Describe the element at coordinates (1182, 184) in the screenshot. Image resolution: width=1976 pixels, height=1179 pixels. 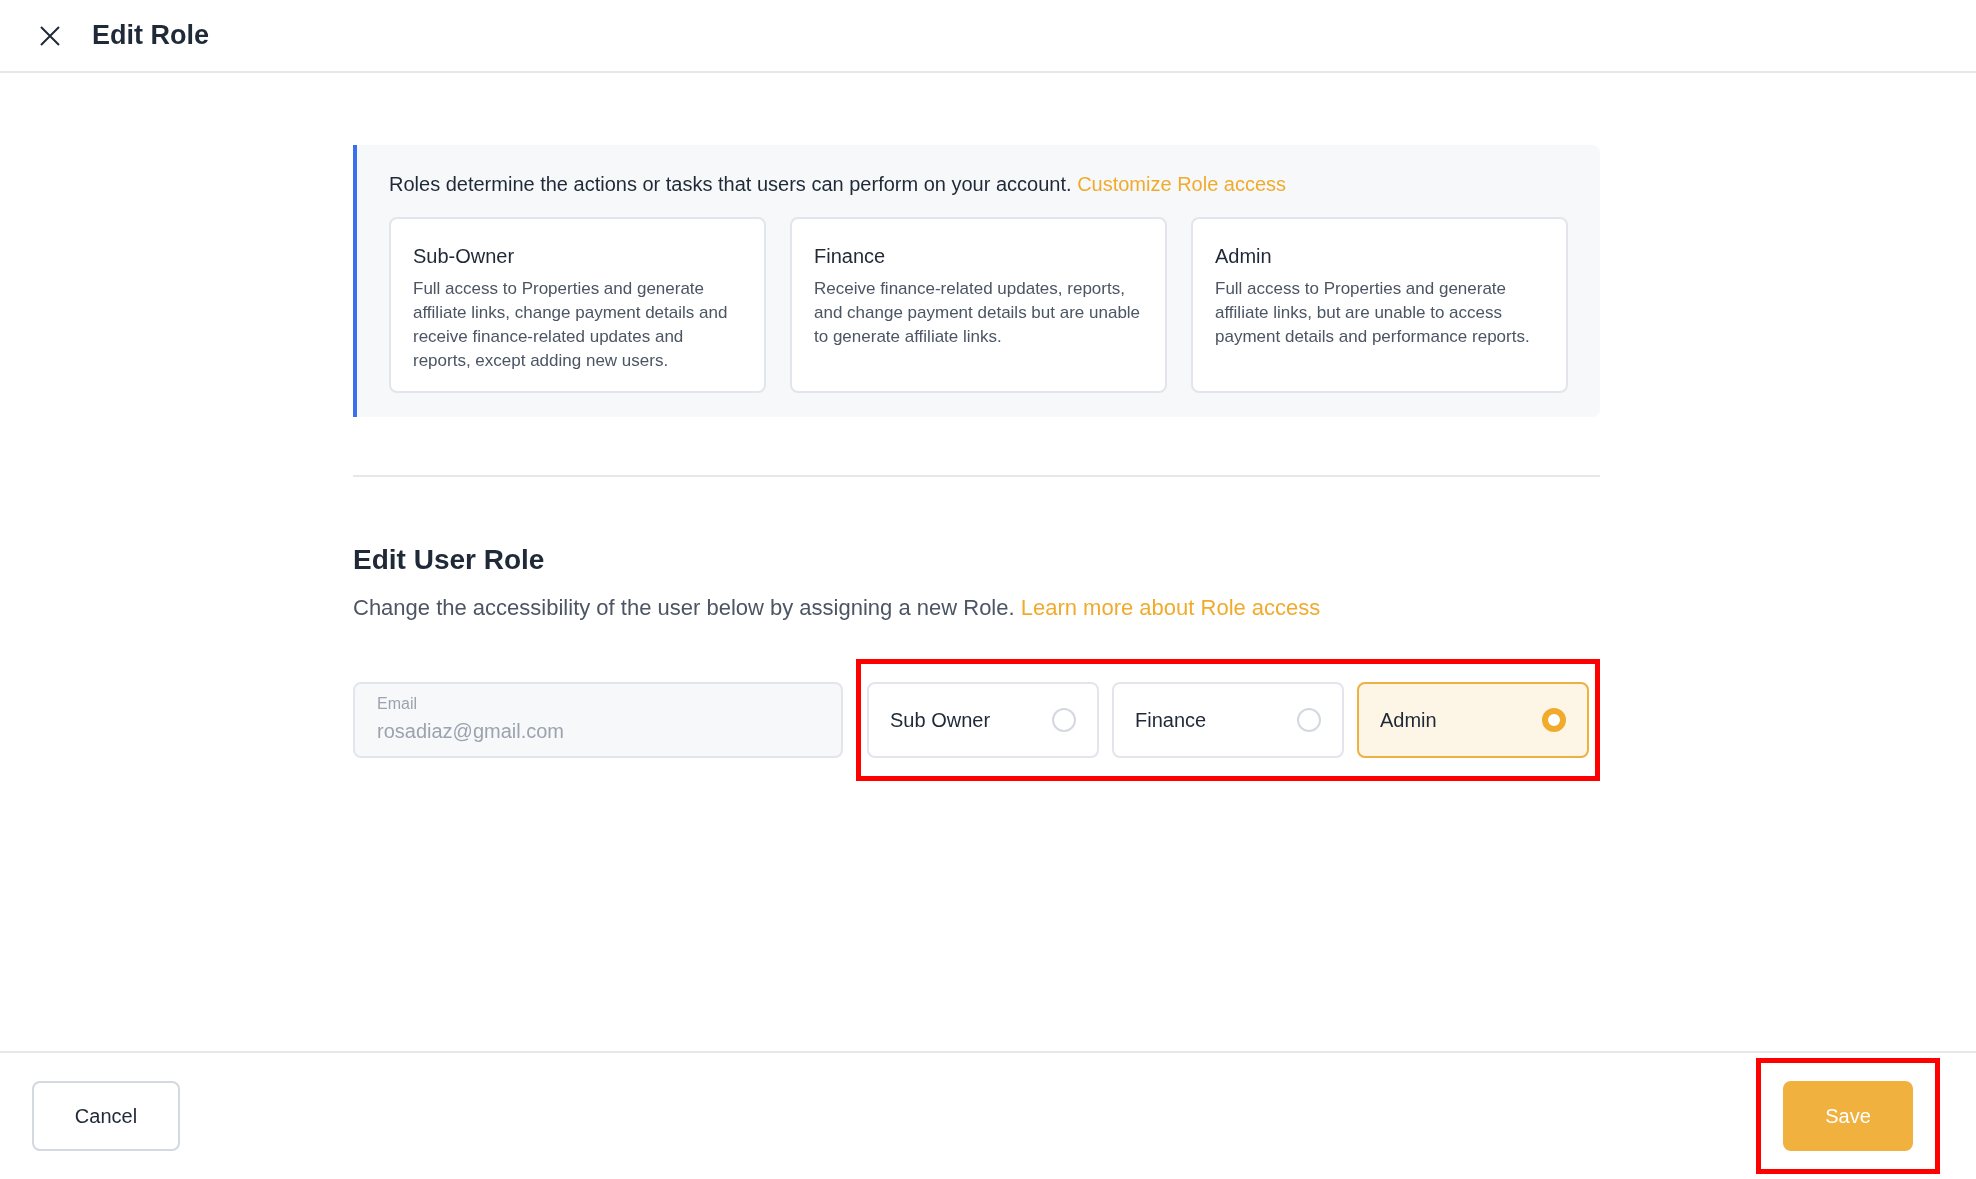
I see `customize-link: Customize Role access` at that location.